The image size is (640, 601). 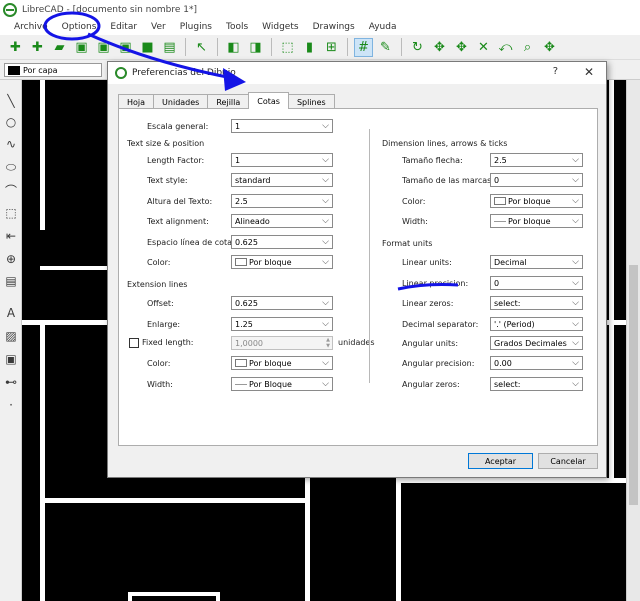 What do you see at coordinates (282, 363) in the screenshot?
I see `extension-color-combo: Por bloque ⌵` at bounding box center [282, 363].